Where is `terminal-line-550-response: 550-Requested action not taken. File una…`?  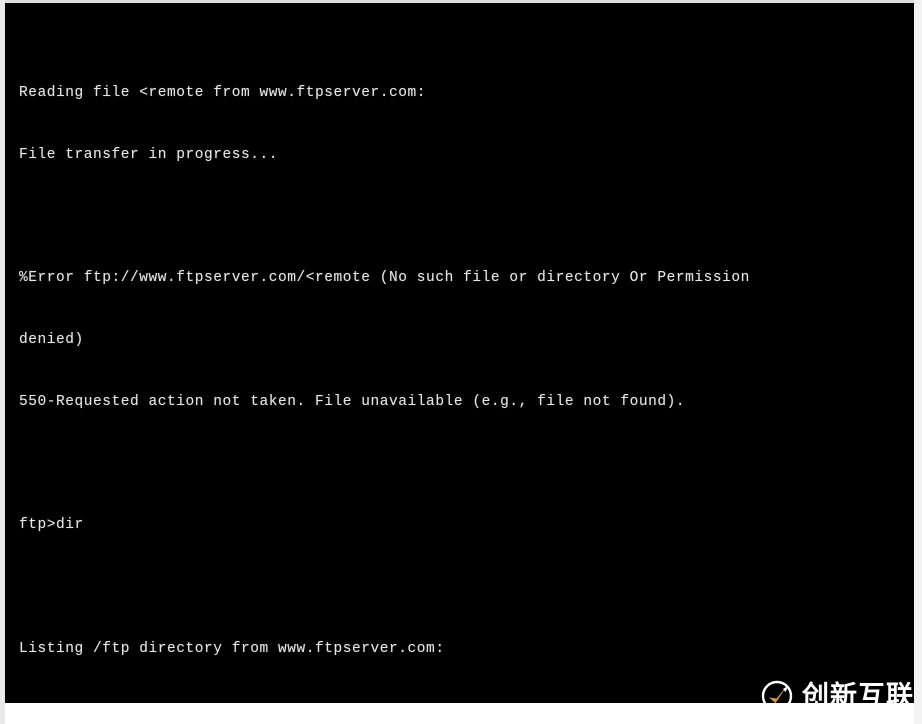 terminal-line-550-response: 550-Requested action not taken. File una… is located at coordinates (352, 401).